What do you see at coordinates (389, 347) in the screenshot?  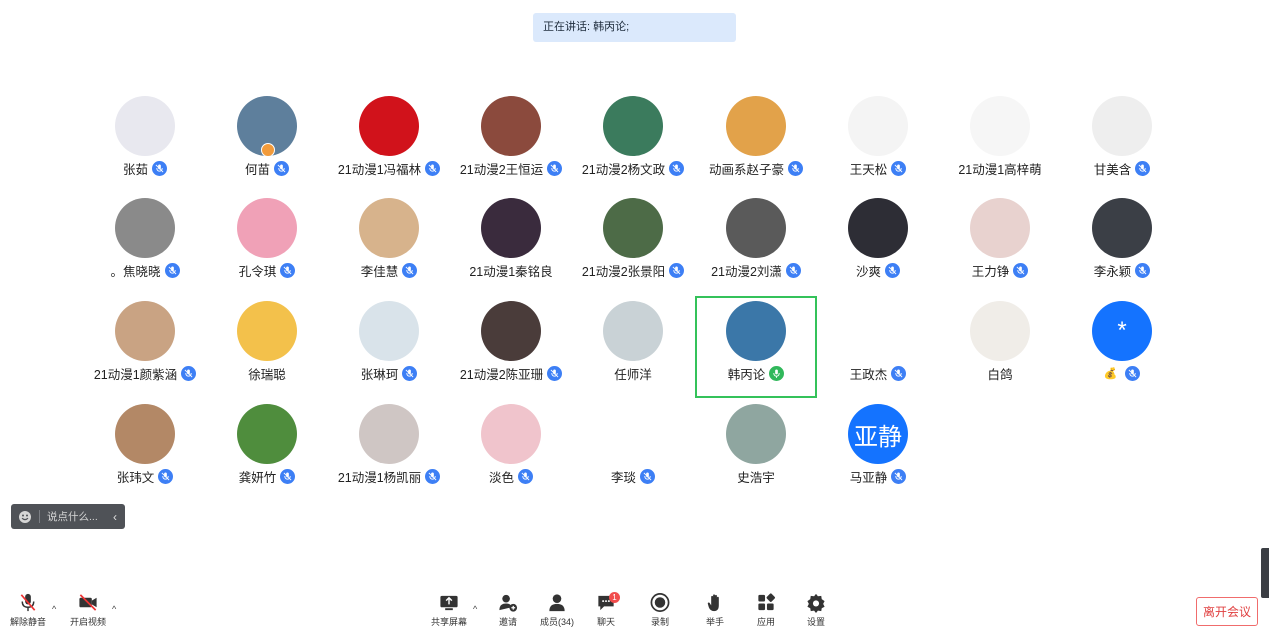 I see `participant-tile: 张琳珂` at bounding box center [389, 347].